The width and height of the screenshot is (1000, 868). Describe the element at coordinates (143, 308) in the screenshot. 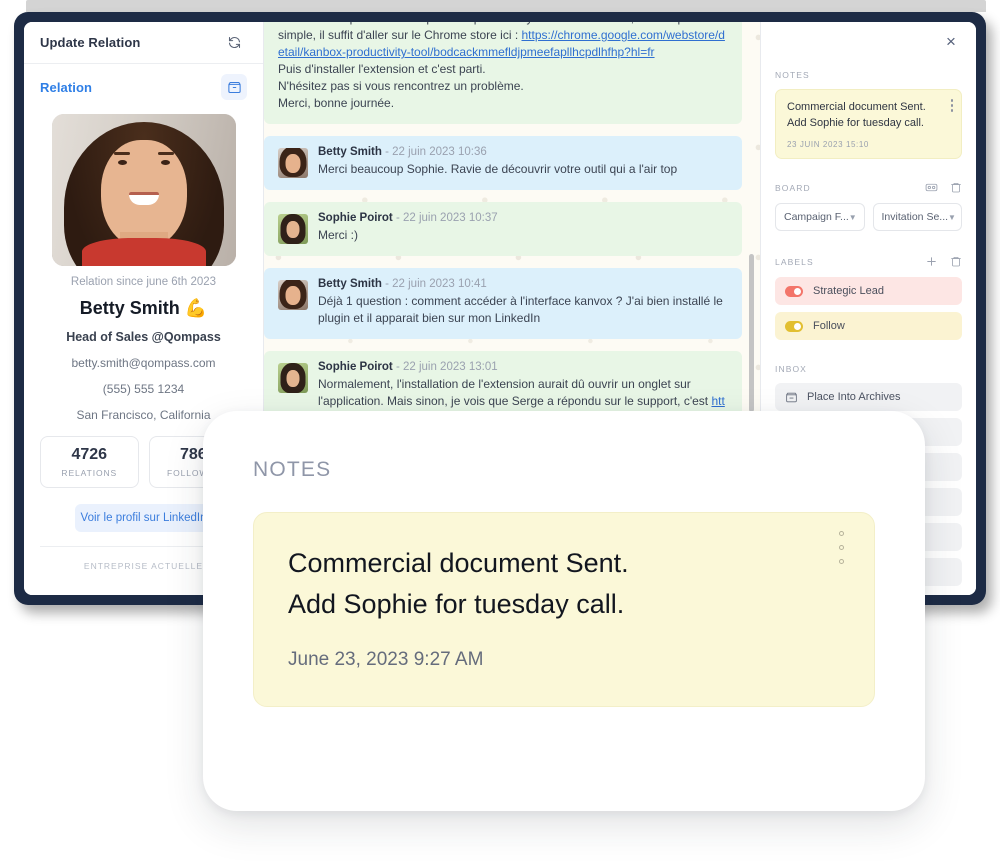

I see `contact-name: Betty Smith 💪` at that location.